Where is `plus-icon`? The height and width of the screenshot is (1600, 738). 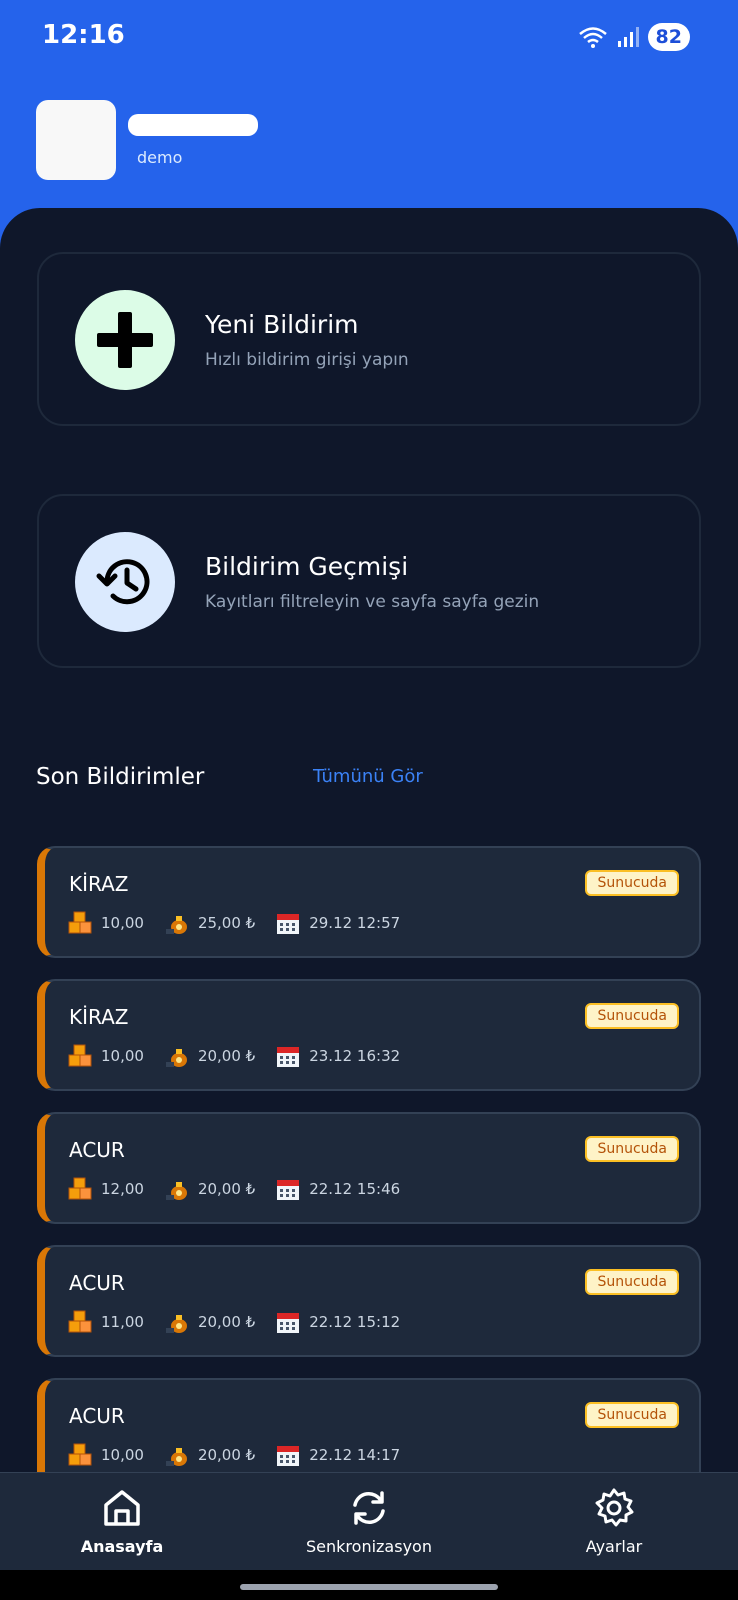 plus-icon is located at coordinates (125, 340).